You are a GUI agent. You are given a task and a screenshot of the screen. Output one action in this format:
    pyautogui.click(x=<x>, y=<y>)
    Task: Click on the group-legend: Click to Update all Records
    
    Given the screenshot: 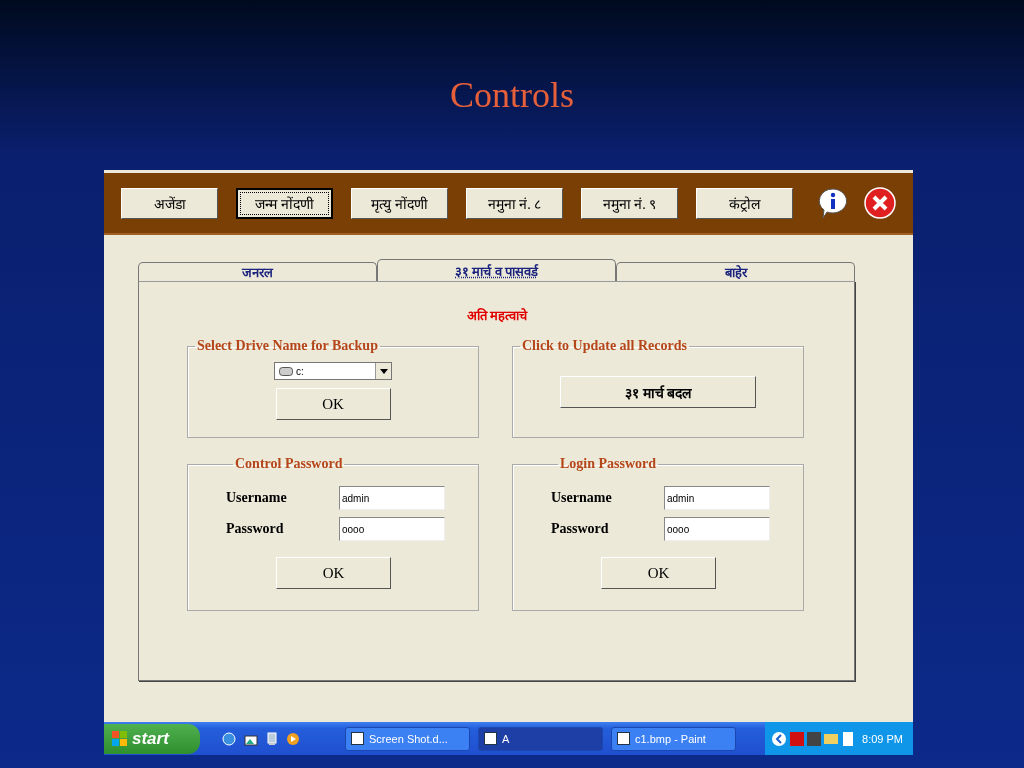 What is the action you would take?
    pyautogui.click(x=604, y=346)
    